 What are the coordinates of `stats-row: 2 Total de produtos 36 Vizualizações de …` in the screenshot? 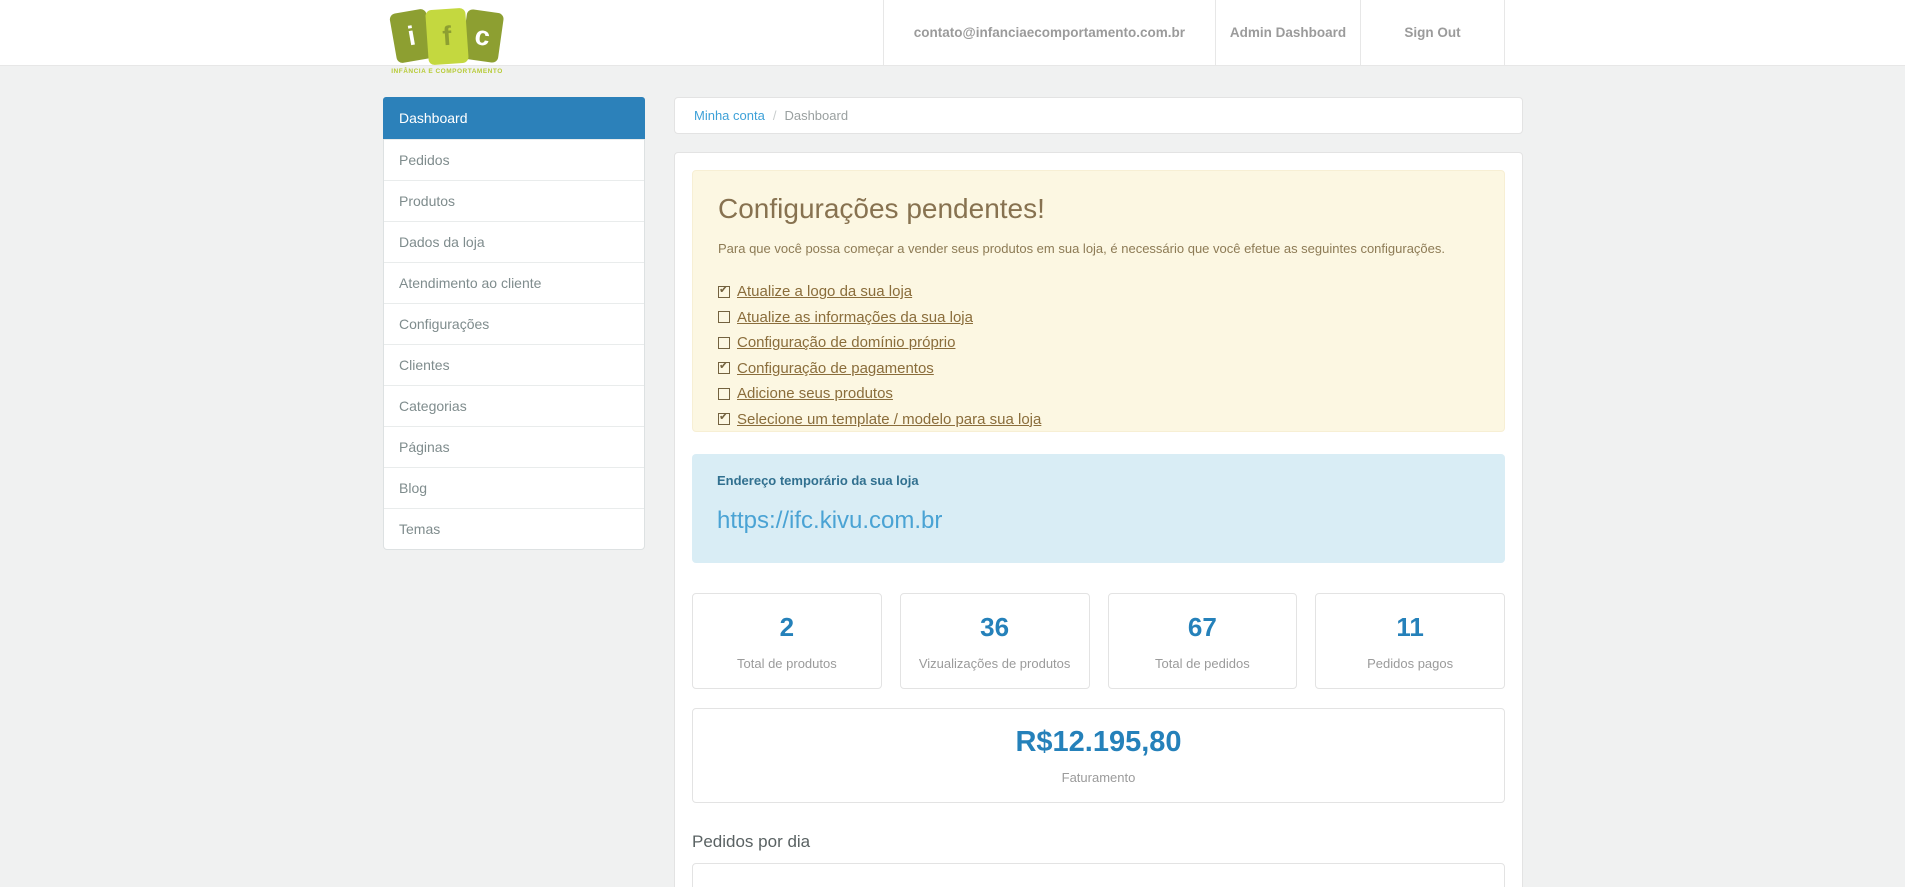 It's located at (1098, 641).